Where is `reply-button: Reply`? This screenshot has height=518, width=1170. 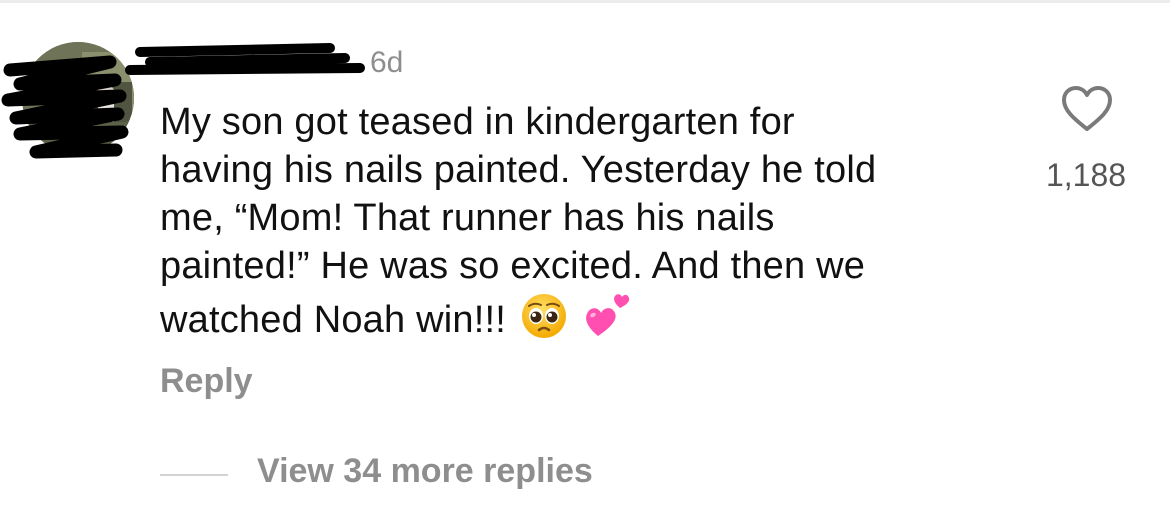
reply-button: Reply is located at coordinates (206, 381).